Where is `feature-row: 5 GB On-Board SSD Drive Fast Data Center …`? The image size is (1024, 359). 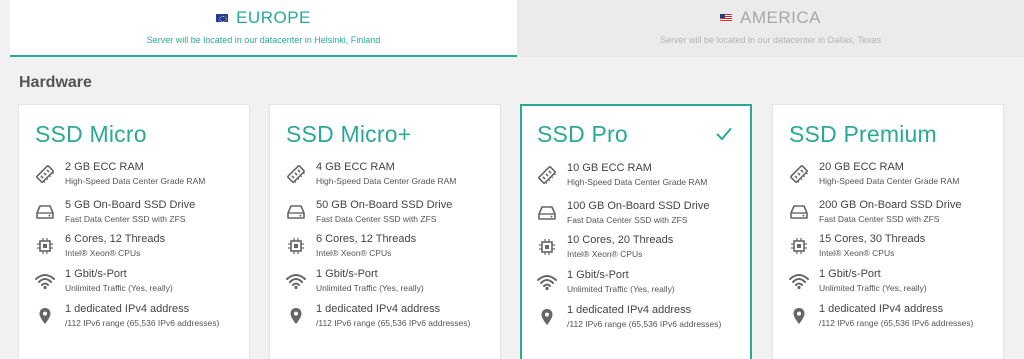 feature-row: 5 GB On-Board SSD Drive Fast Data Center … is located at coordinates (140, 215).